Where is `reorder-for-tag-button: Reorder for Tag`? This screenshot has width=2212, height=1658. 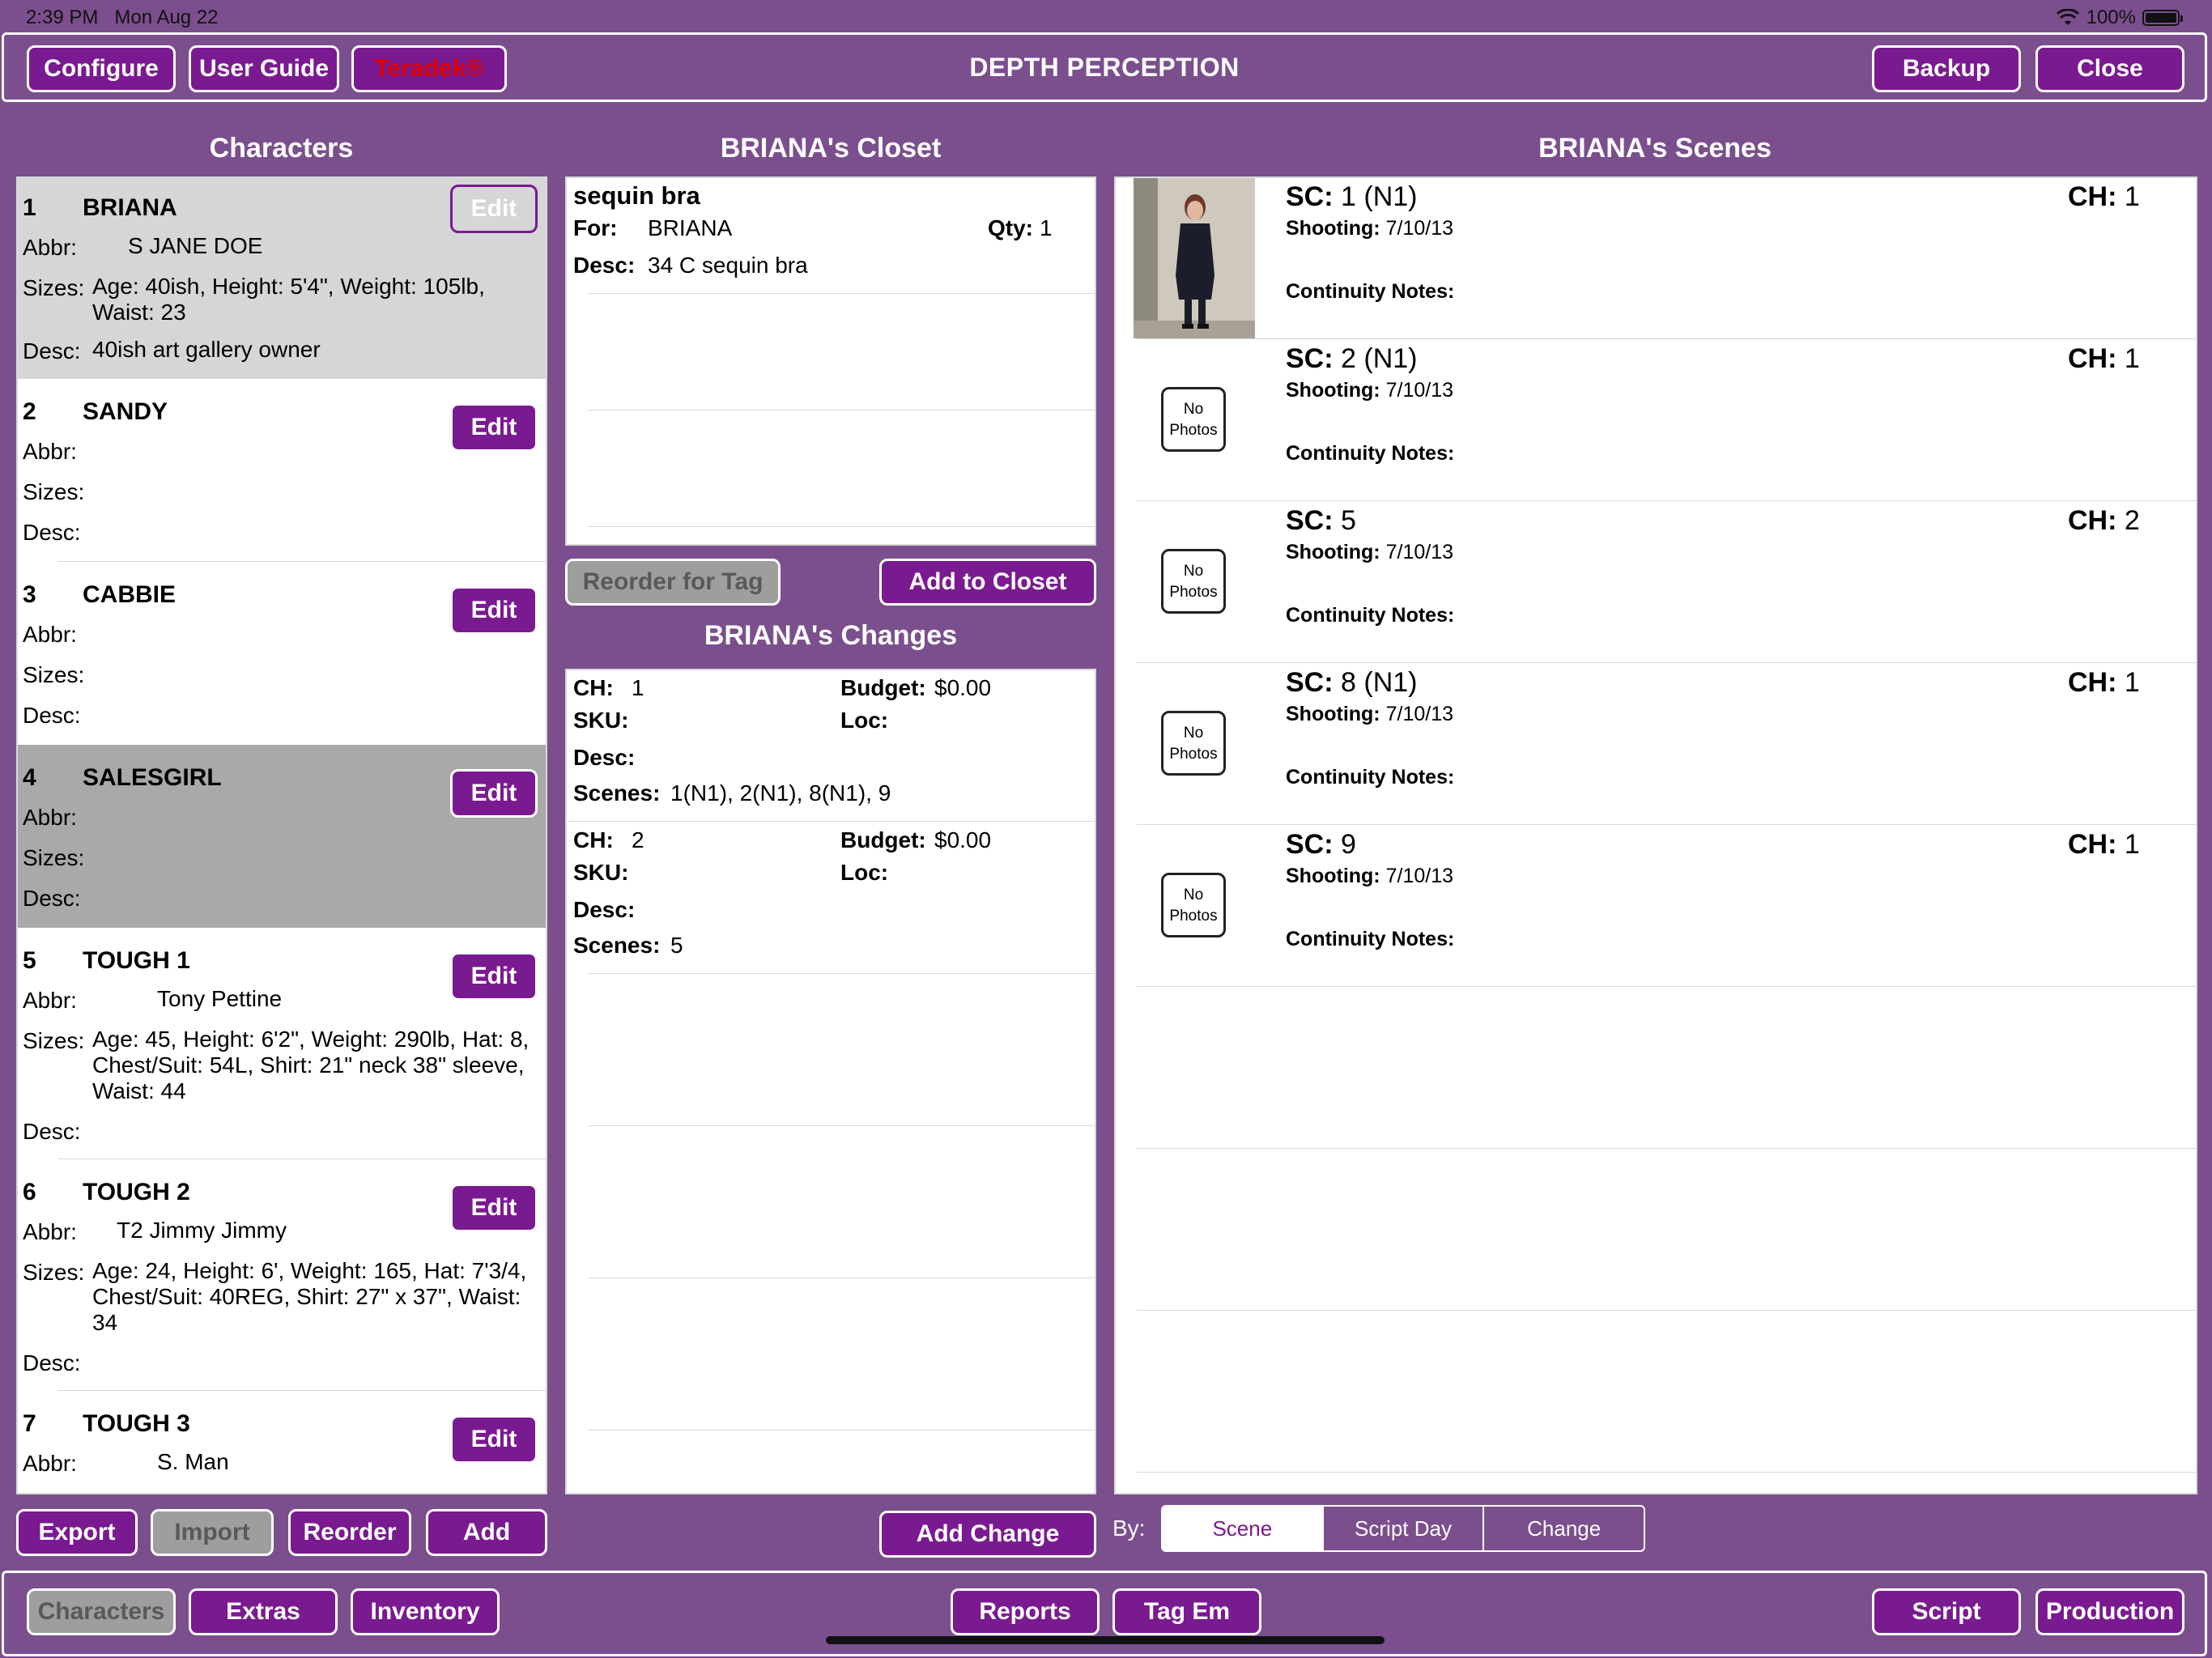
reorder-for-tag-button: Reorder for Tag is located at coordinates (673, 582).